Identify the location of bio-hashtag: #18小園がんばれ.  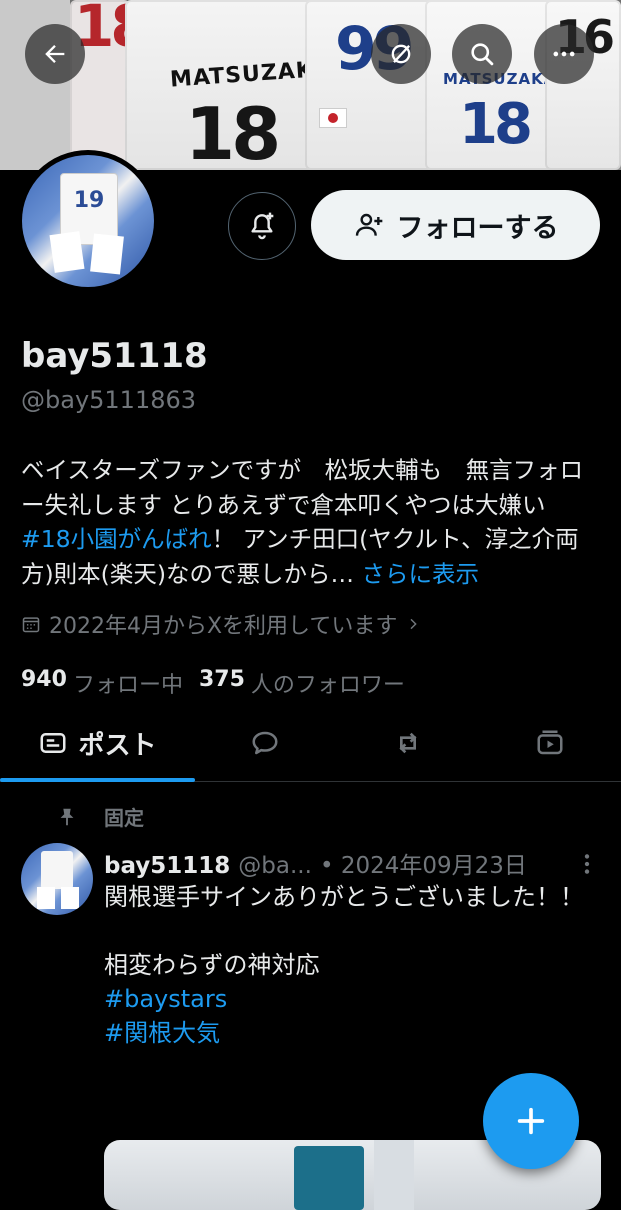
(116, 539).